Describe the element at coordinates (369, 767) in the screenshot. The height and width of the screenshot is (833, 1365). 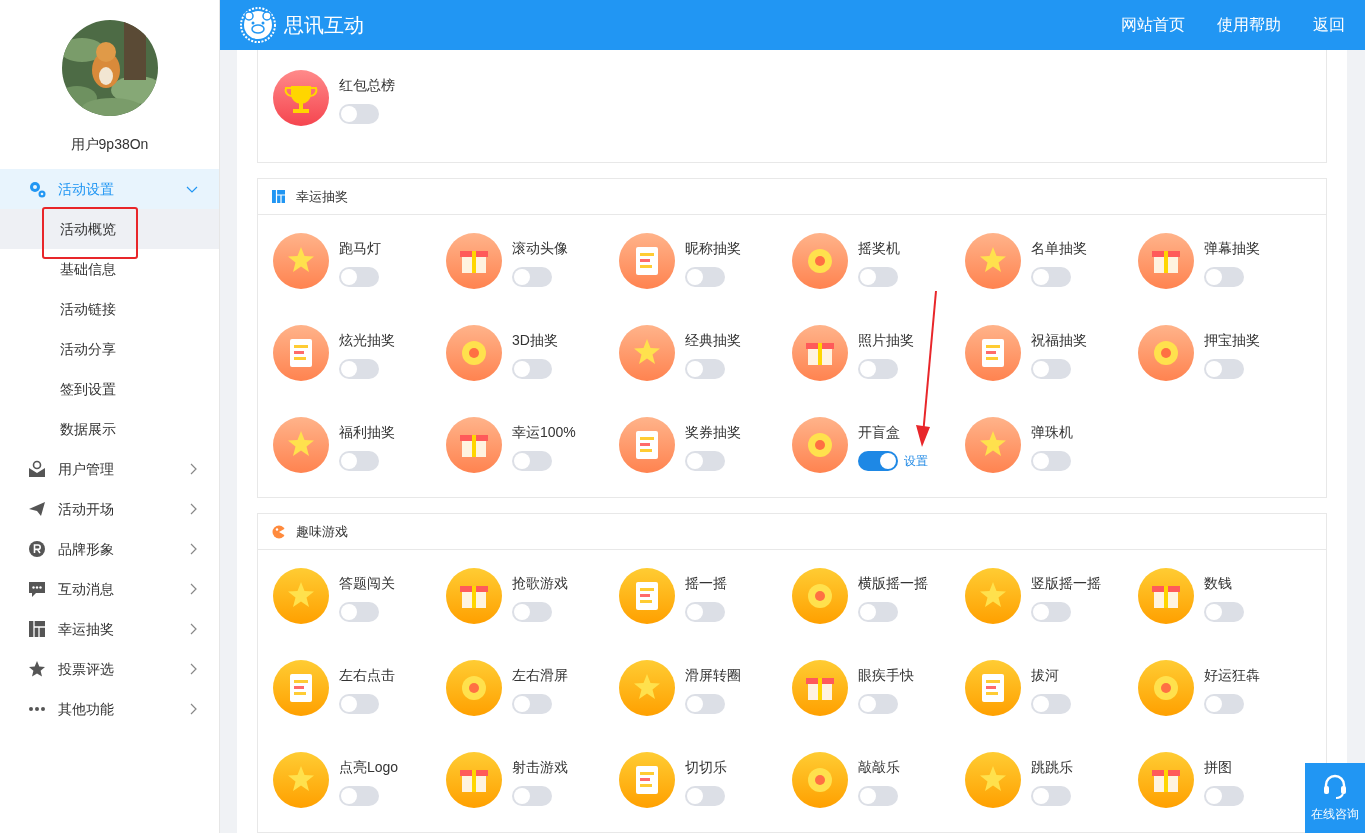
I see `feature-label: 点亮Logo` at that location.